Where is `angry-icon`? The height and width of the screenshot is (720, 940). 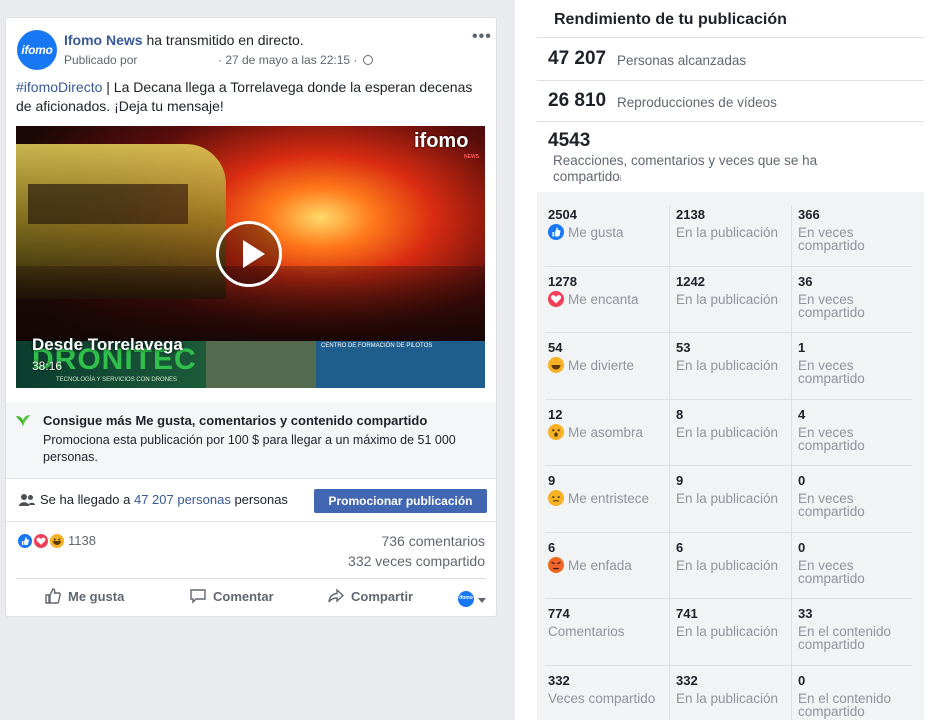 angry-icon is located at coordinates (556, 564).